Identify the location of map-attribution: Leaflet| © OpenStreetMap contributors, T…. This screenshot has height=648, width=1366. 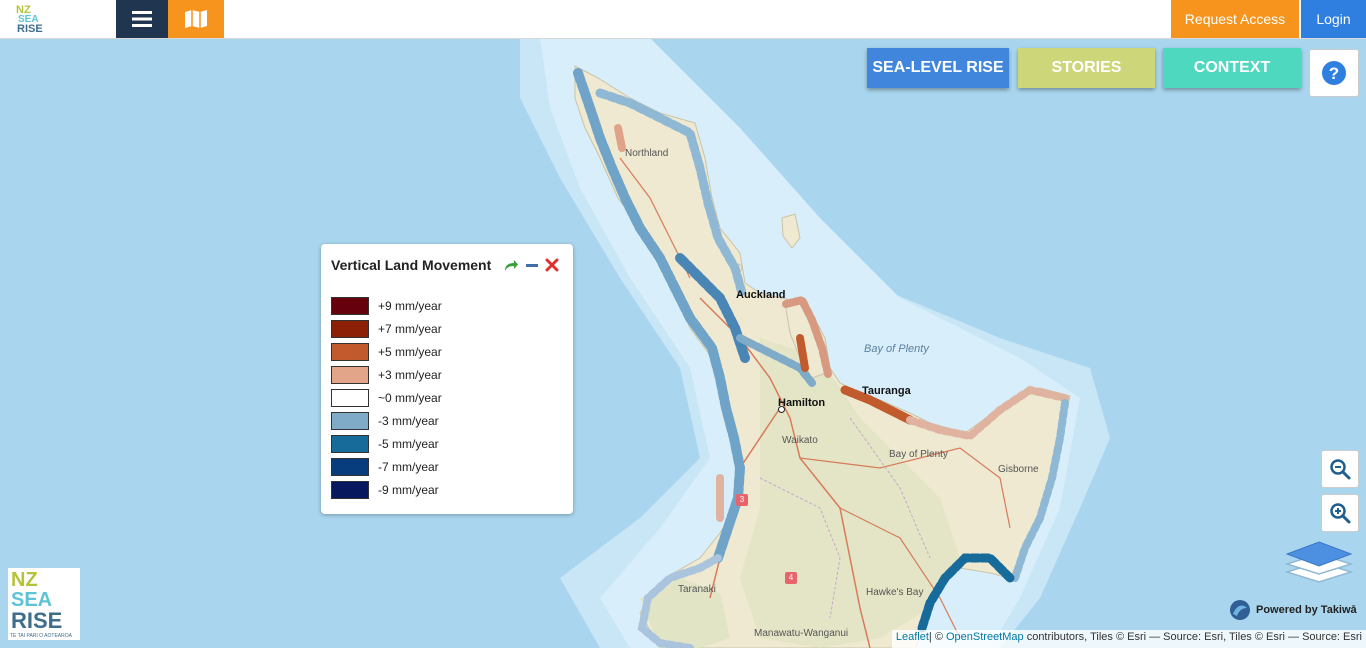
(1128, 639).